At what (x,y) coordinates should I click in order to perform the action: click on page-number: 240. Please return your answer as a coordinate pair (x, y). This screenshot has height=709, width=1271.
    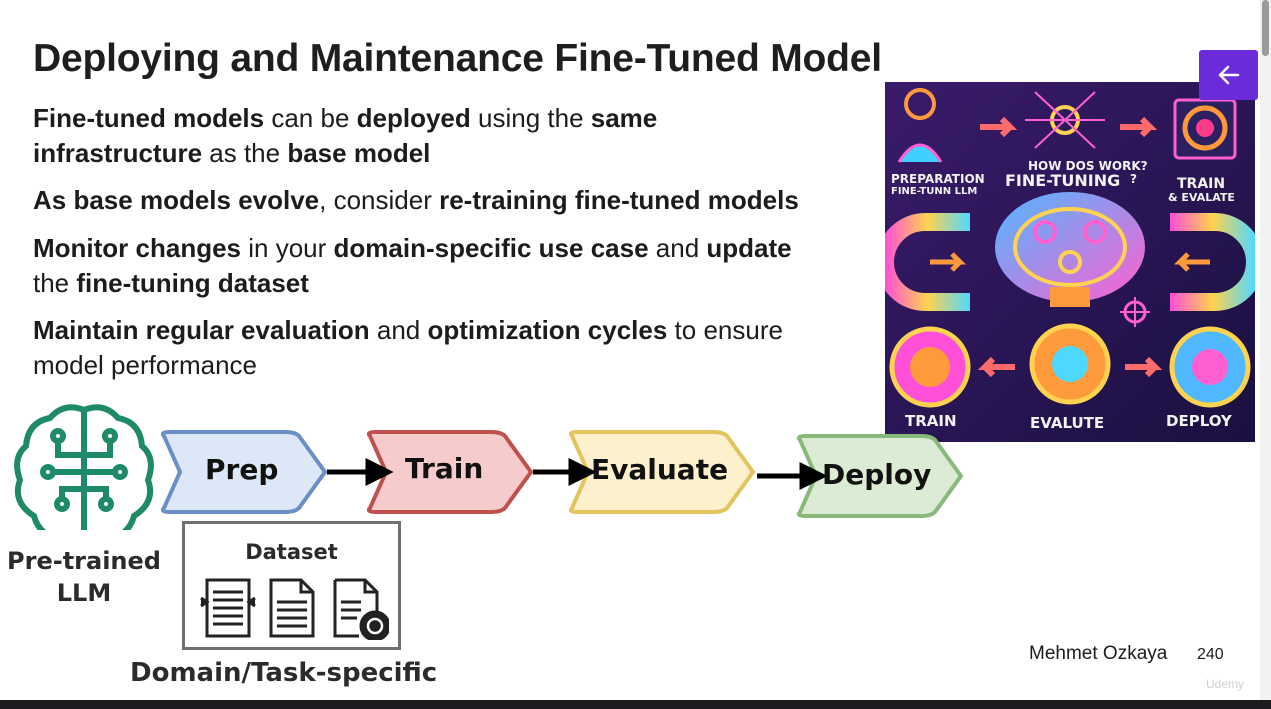
    Looking at the image, I should click on (1210, 654).